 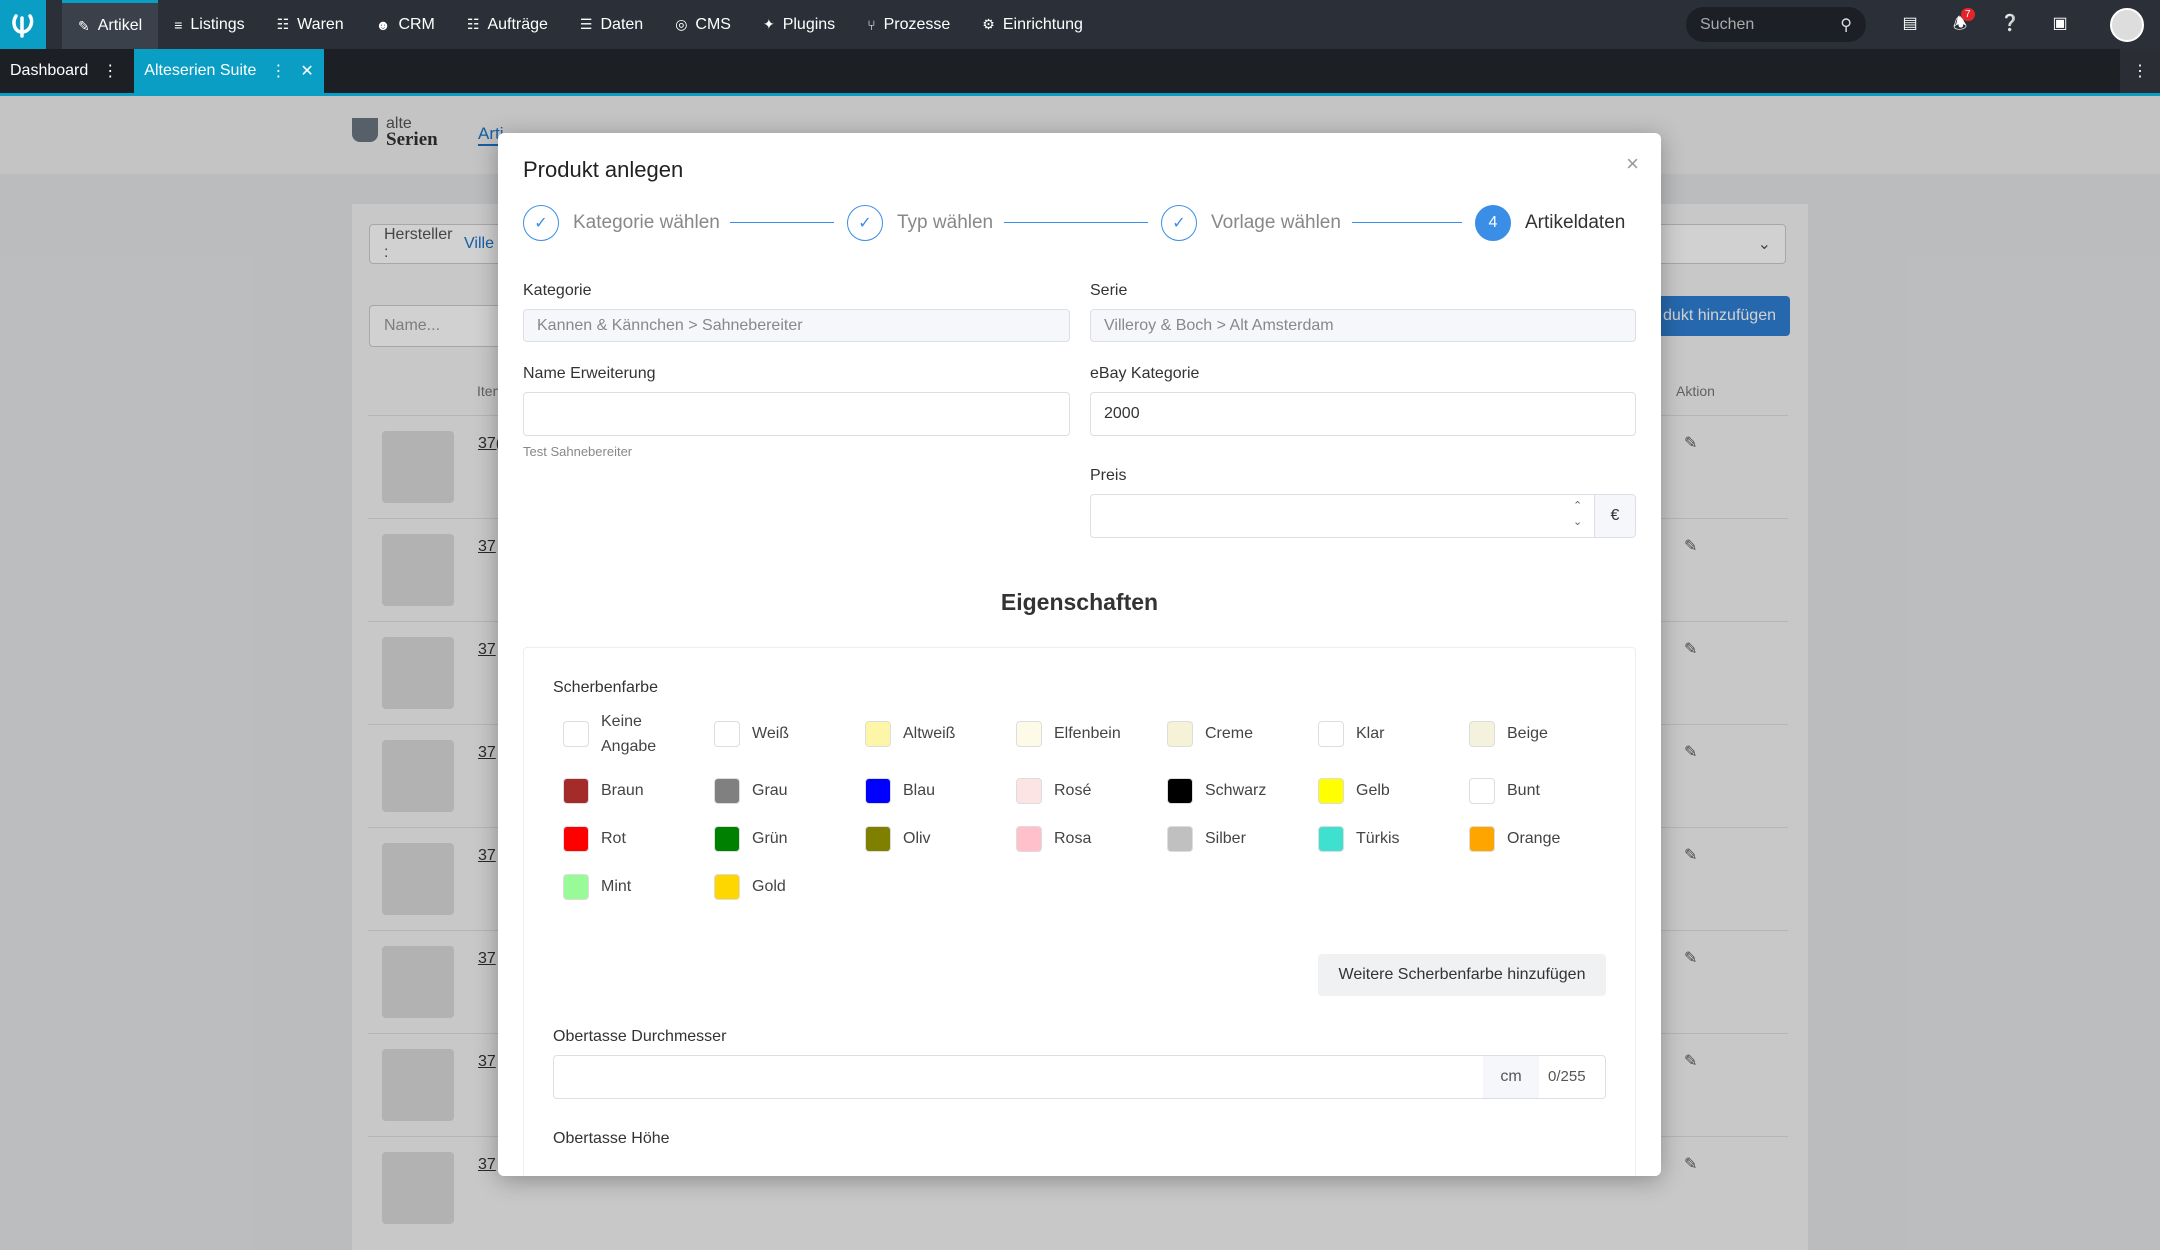 I want to click on nav-item-label: Prozesse, so click(x=917, y=24).